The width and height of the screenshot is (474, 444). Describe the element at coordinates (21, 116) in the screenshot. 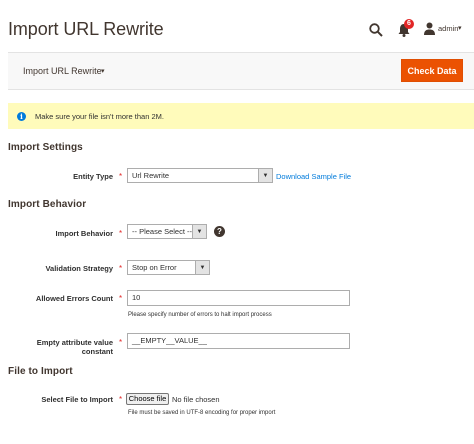

I see `info-icon: i` at that location.